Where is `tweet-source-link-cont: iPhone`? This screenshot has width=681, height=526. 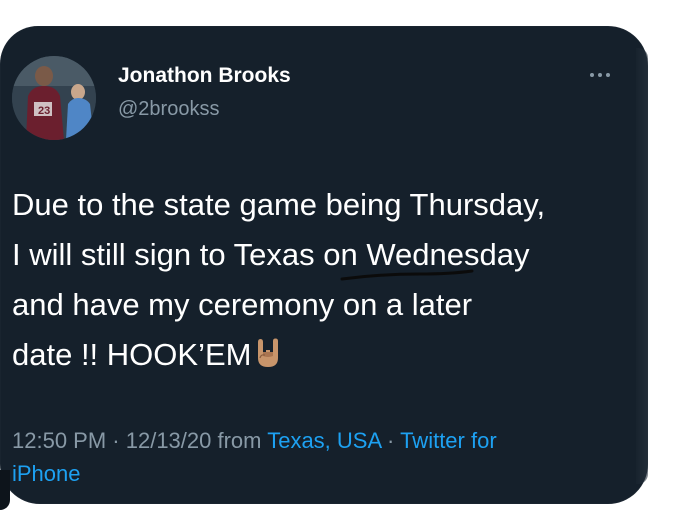 tweet-source-link-cont: iPhone is located at coordinates (46, 473).